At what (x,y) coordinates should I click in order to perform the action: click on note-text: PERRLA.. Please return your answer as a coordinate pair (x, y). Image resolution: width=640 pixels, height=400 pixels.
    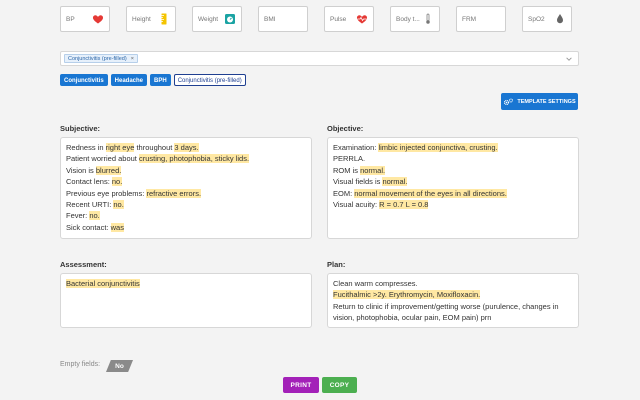
    Looking at the image, I should click on (349, 159).